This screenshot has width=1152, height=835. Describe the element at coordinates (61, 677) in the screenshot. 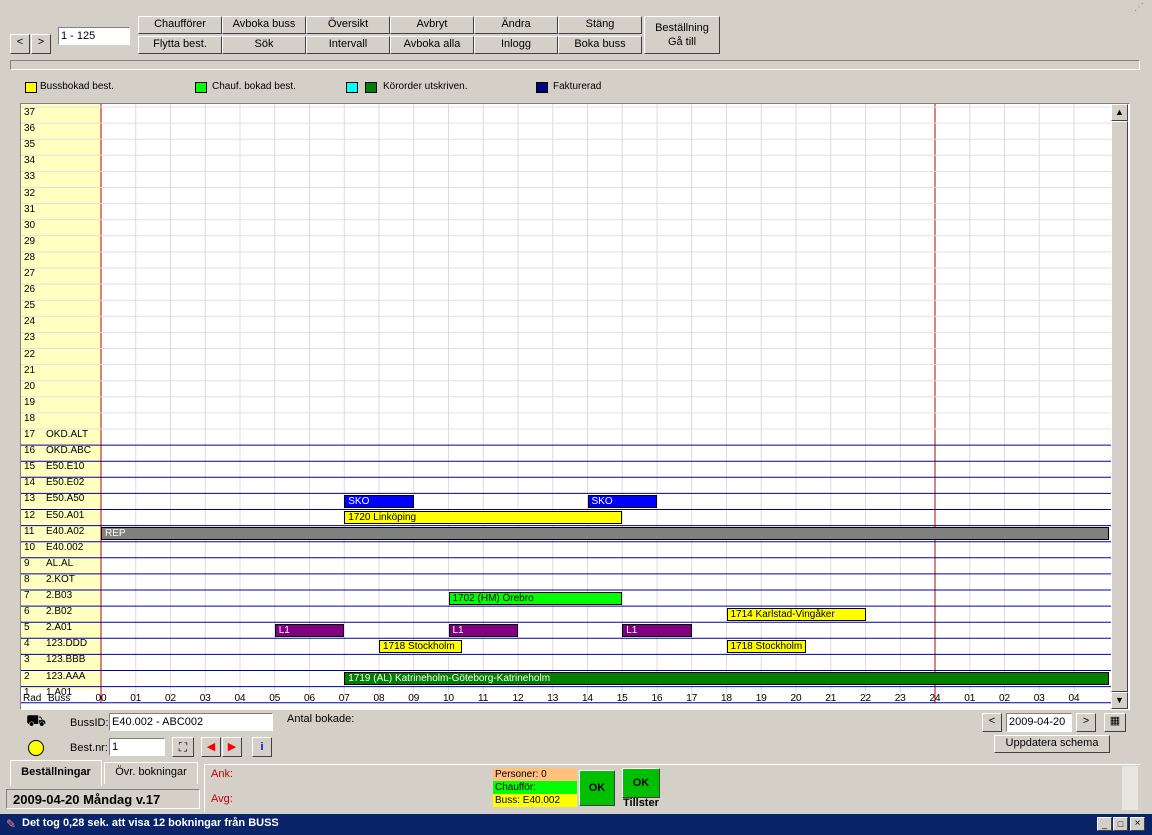

I see `row-label: 2 123.AAA` at that location.